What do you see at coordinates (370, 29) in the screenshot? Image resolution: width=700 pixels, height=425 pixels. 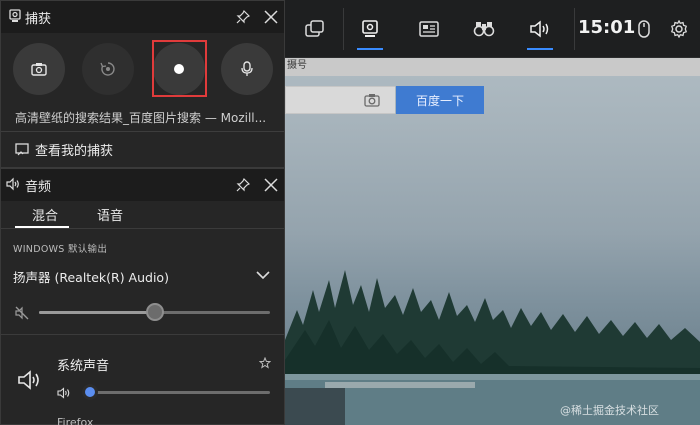 I see `capture-widget-icon` at bounding box center [370, 29].